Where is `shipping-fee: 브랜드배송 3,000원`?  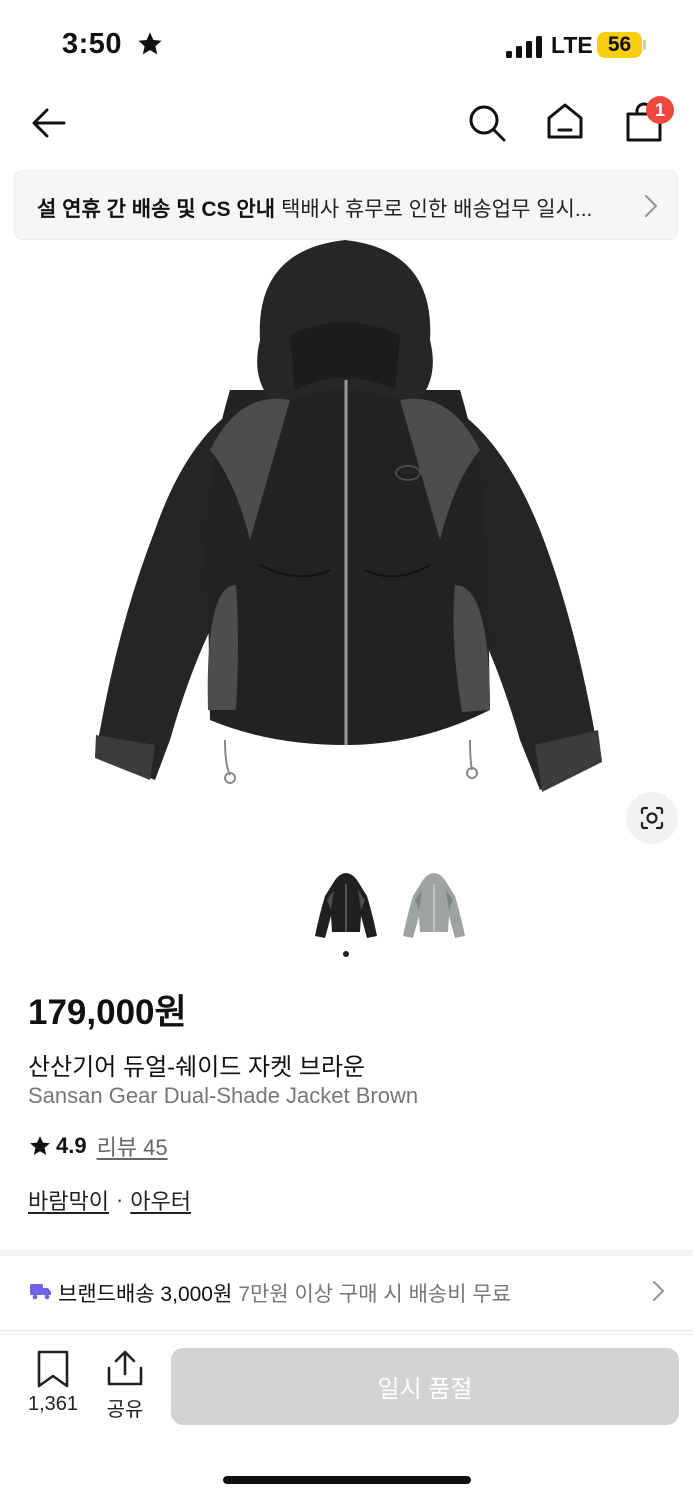
shipping-fee: 브랜드배송 3,000원 is located at coordinates (145, 1294).